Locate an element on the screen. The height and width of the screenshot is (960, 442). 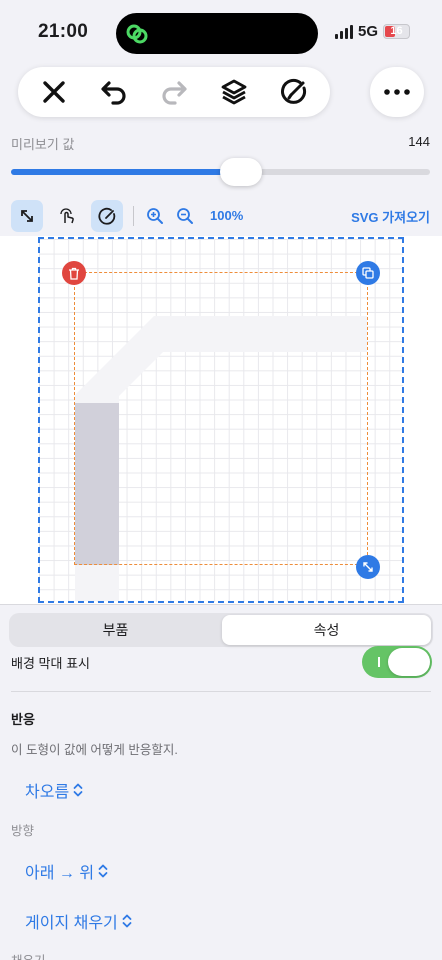
zoom-out-icon is located at coordinates (185, 215).